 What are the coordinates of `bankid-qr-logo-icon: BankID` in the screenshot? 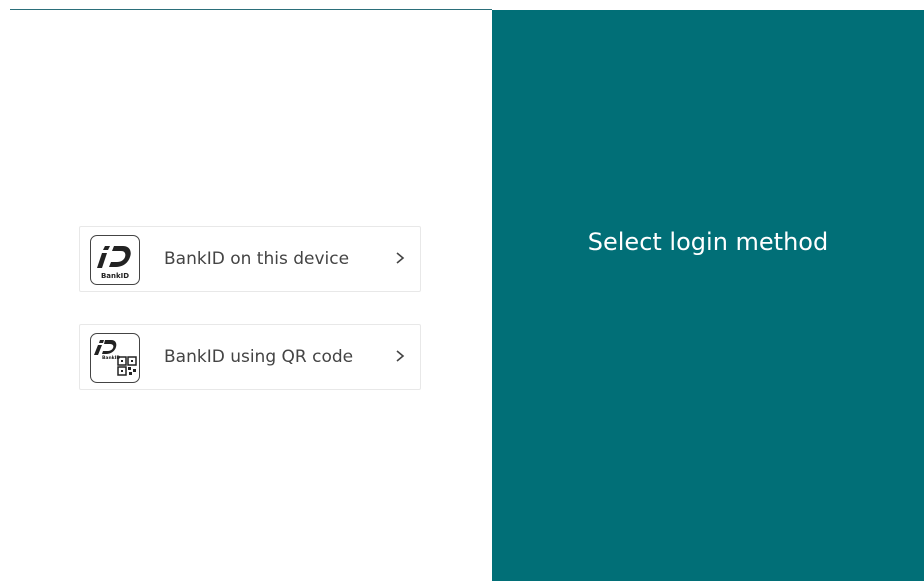 It's located at (115, 358).